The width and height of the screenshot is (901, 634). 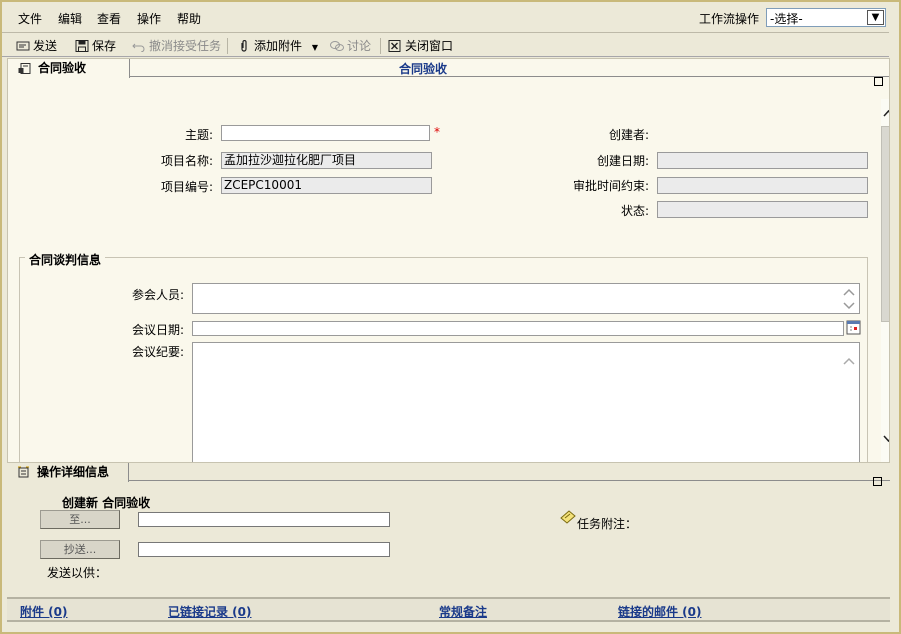 I want to click on discuss-button: 讨论, so click(x=350, y=46).